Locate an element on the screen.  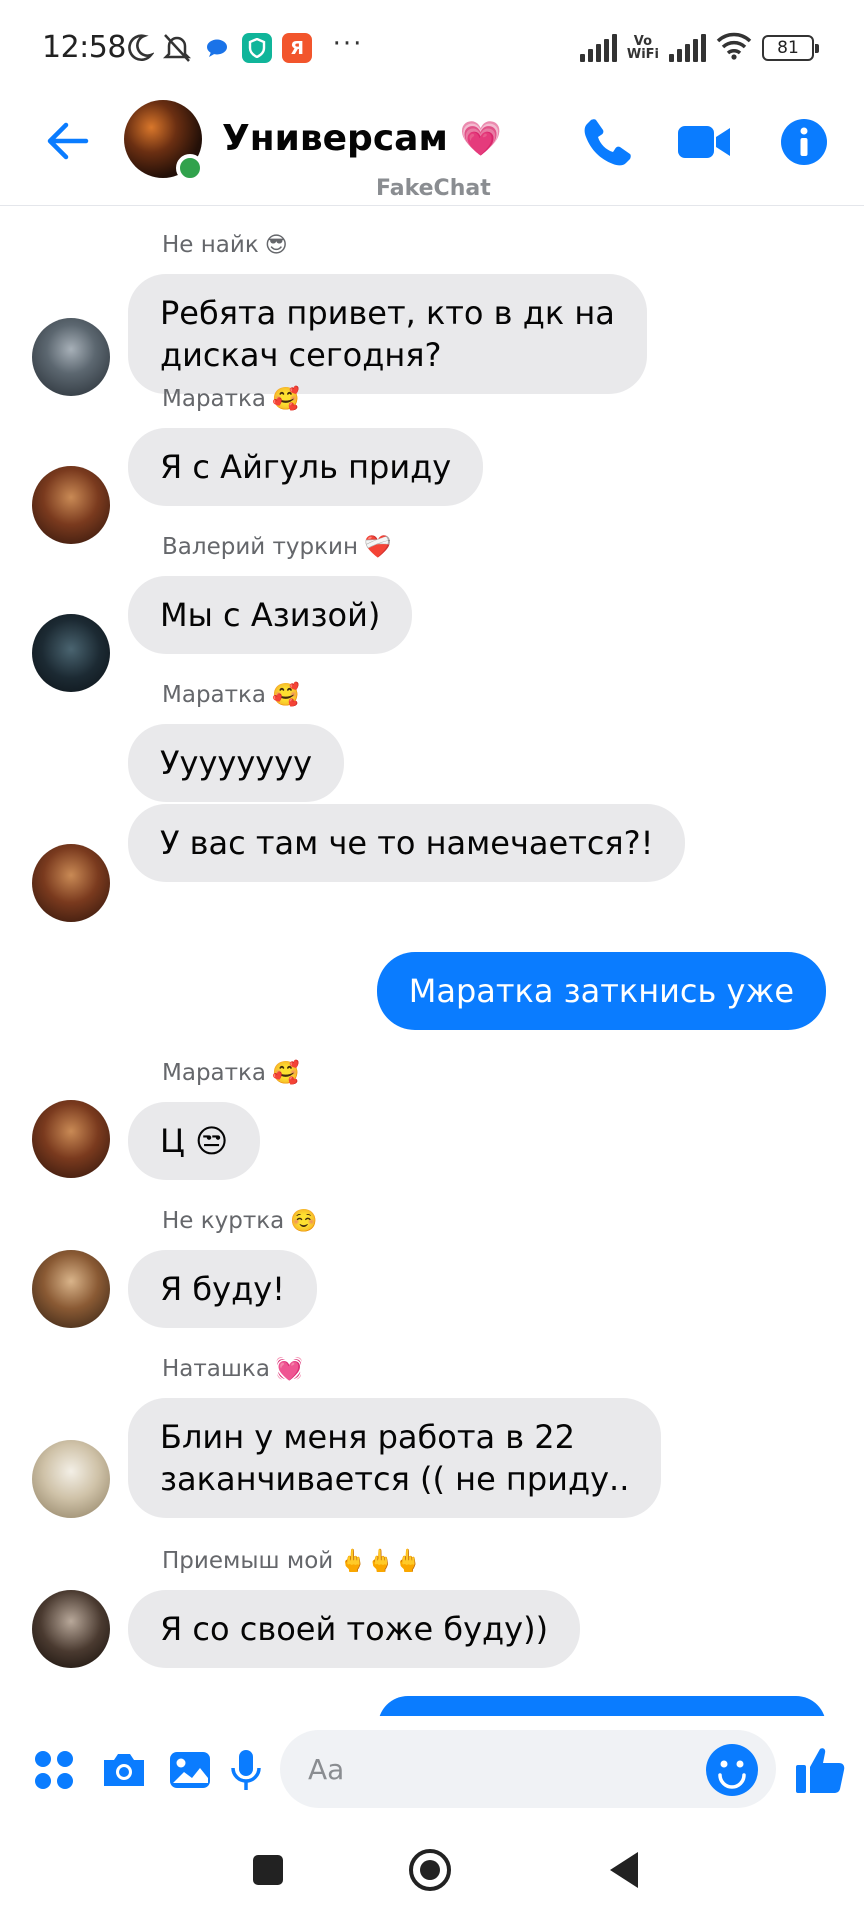
status-bar: 12:58 Я ··· Vo WiFi 81 is located at coordinates (432, 48).